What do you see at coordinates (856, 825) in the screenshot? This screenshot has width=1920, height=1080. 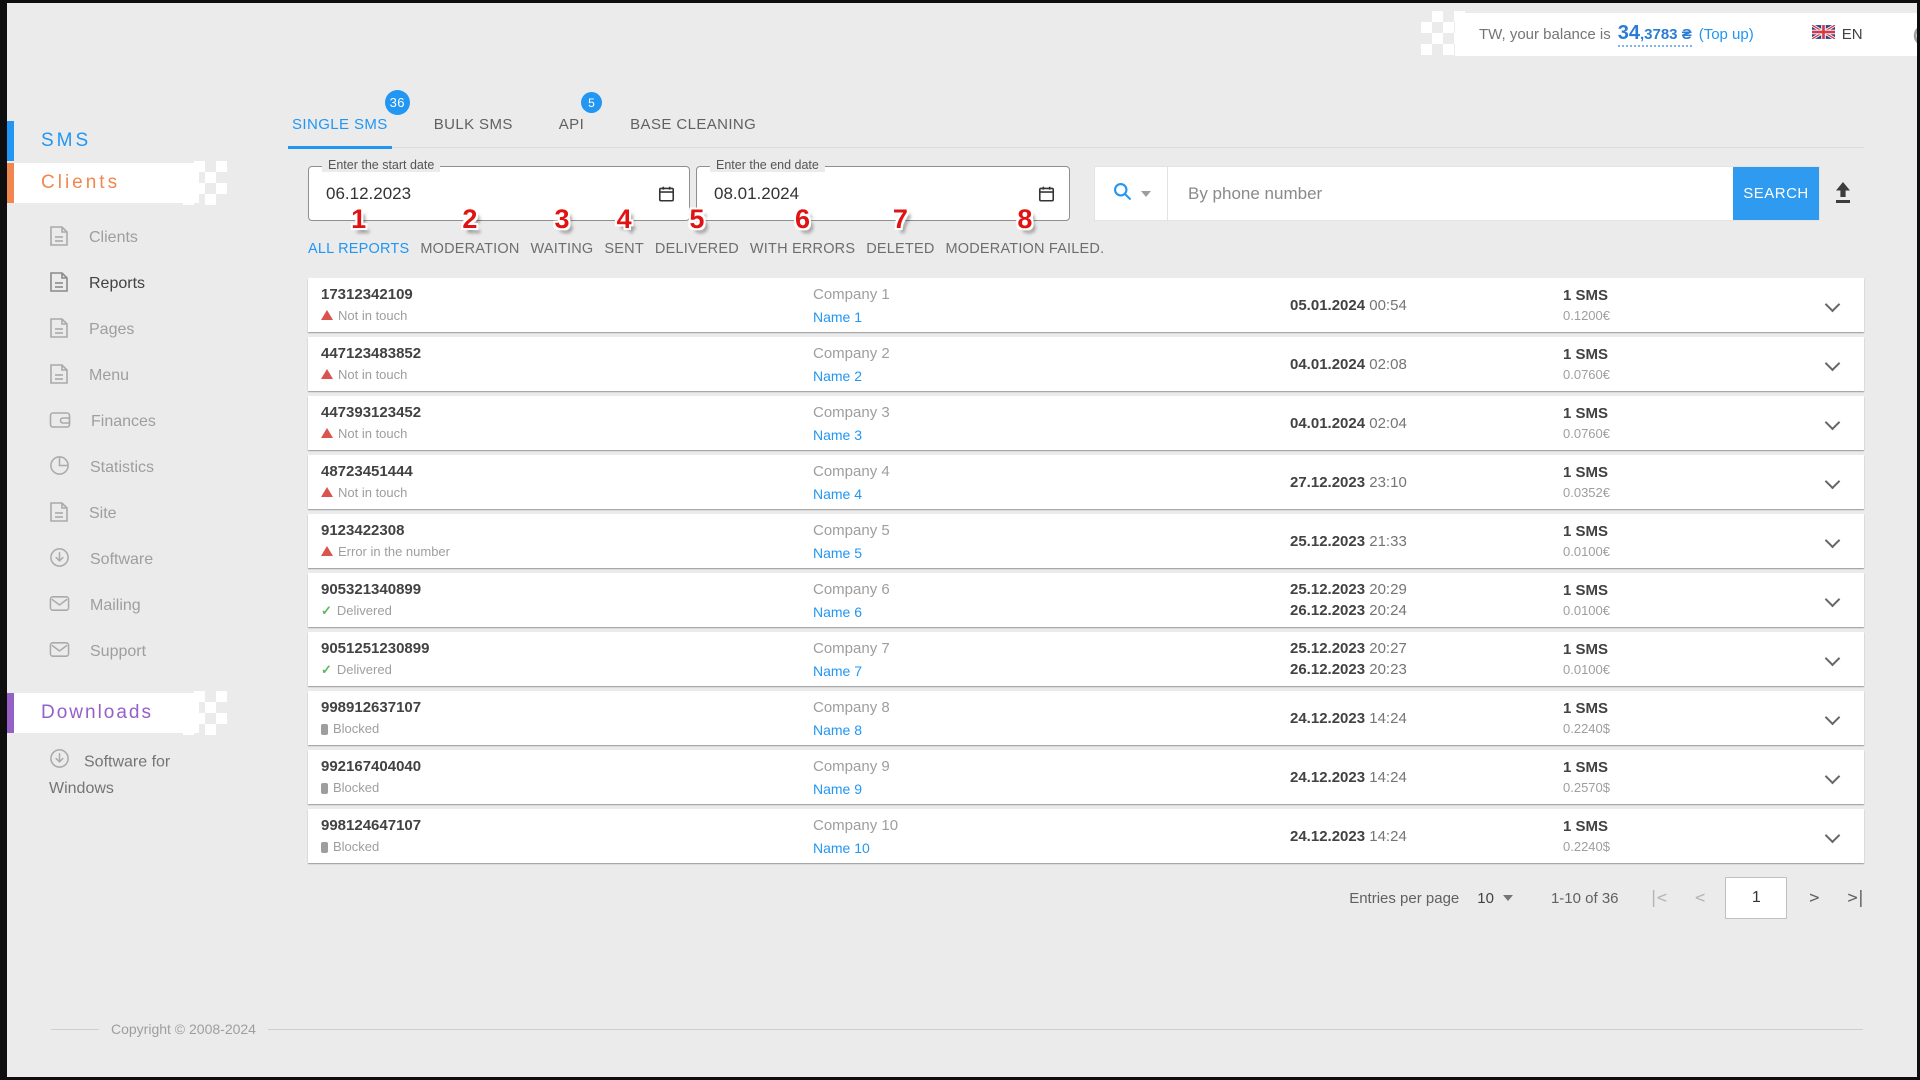 I see `company-name: Company 10` at bounding box center [856, 825].